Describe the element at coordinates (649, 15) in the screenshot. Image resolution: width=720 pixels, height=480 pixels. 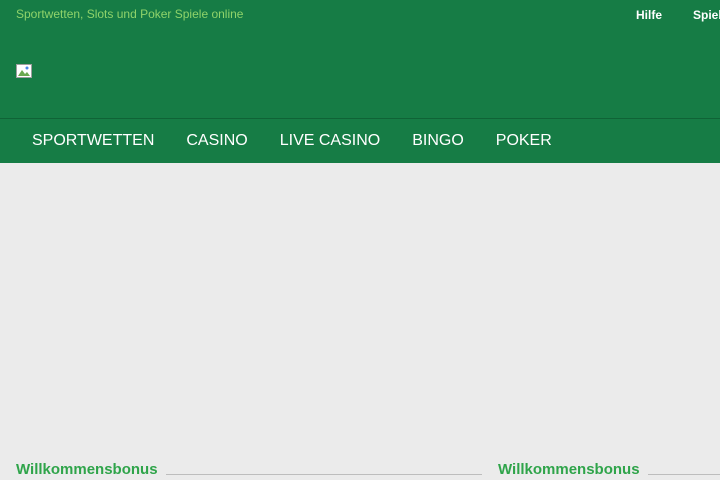
I see `help-link: Hilfe` at that location.